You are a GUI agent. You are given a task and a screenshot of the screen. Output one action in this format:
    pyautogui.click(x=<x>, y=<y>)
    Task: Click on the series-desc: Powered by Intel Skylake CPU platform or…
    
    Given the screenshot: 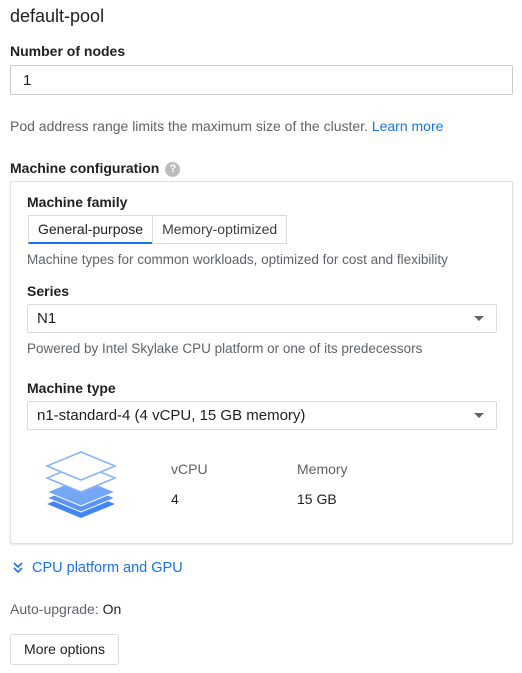 What is the action you would take?
    pyautogui.click(x=225, y=348)
    